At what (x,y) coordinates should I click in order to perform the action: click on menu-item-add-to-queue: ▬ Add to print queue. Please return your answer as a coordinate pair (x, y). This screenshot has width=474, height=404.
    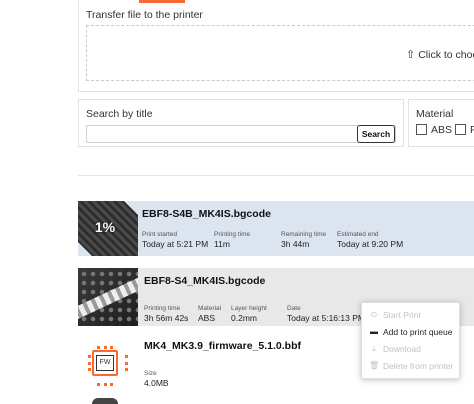
    Looking at the image, I should click on (410, 332).